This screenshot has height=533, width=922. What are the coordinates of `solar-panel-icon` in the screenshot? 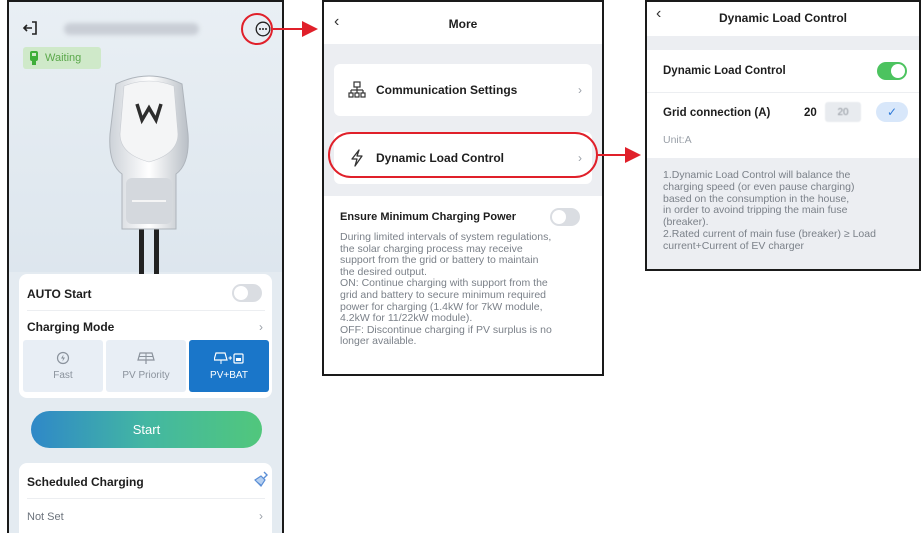 It's located at (146, 357).